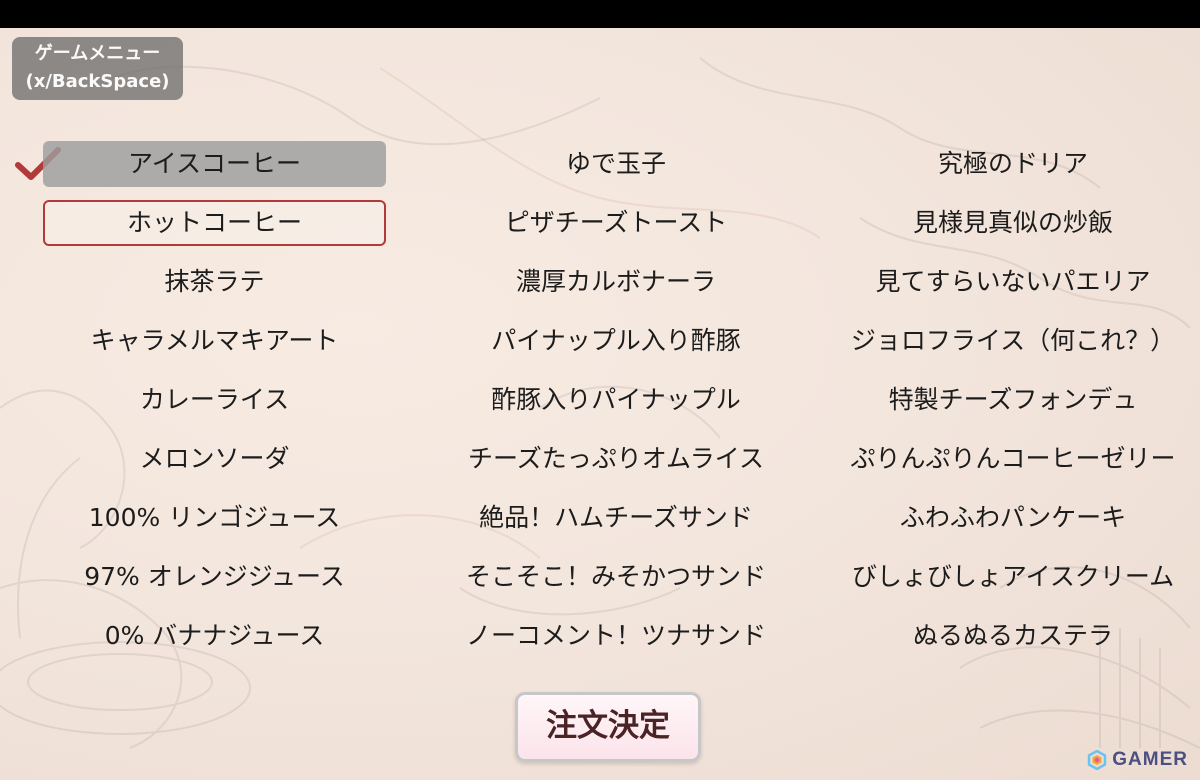 This screenshot has height=780, width=1200. Describe the element at coordinates (616, 636) in the screenshot. I see `menu-item: ノーコメント！ツナサンド` at that location.